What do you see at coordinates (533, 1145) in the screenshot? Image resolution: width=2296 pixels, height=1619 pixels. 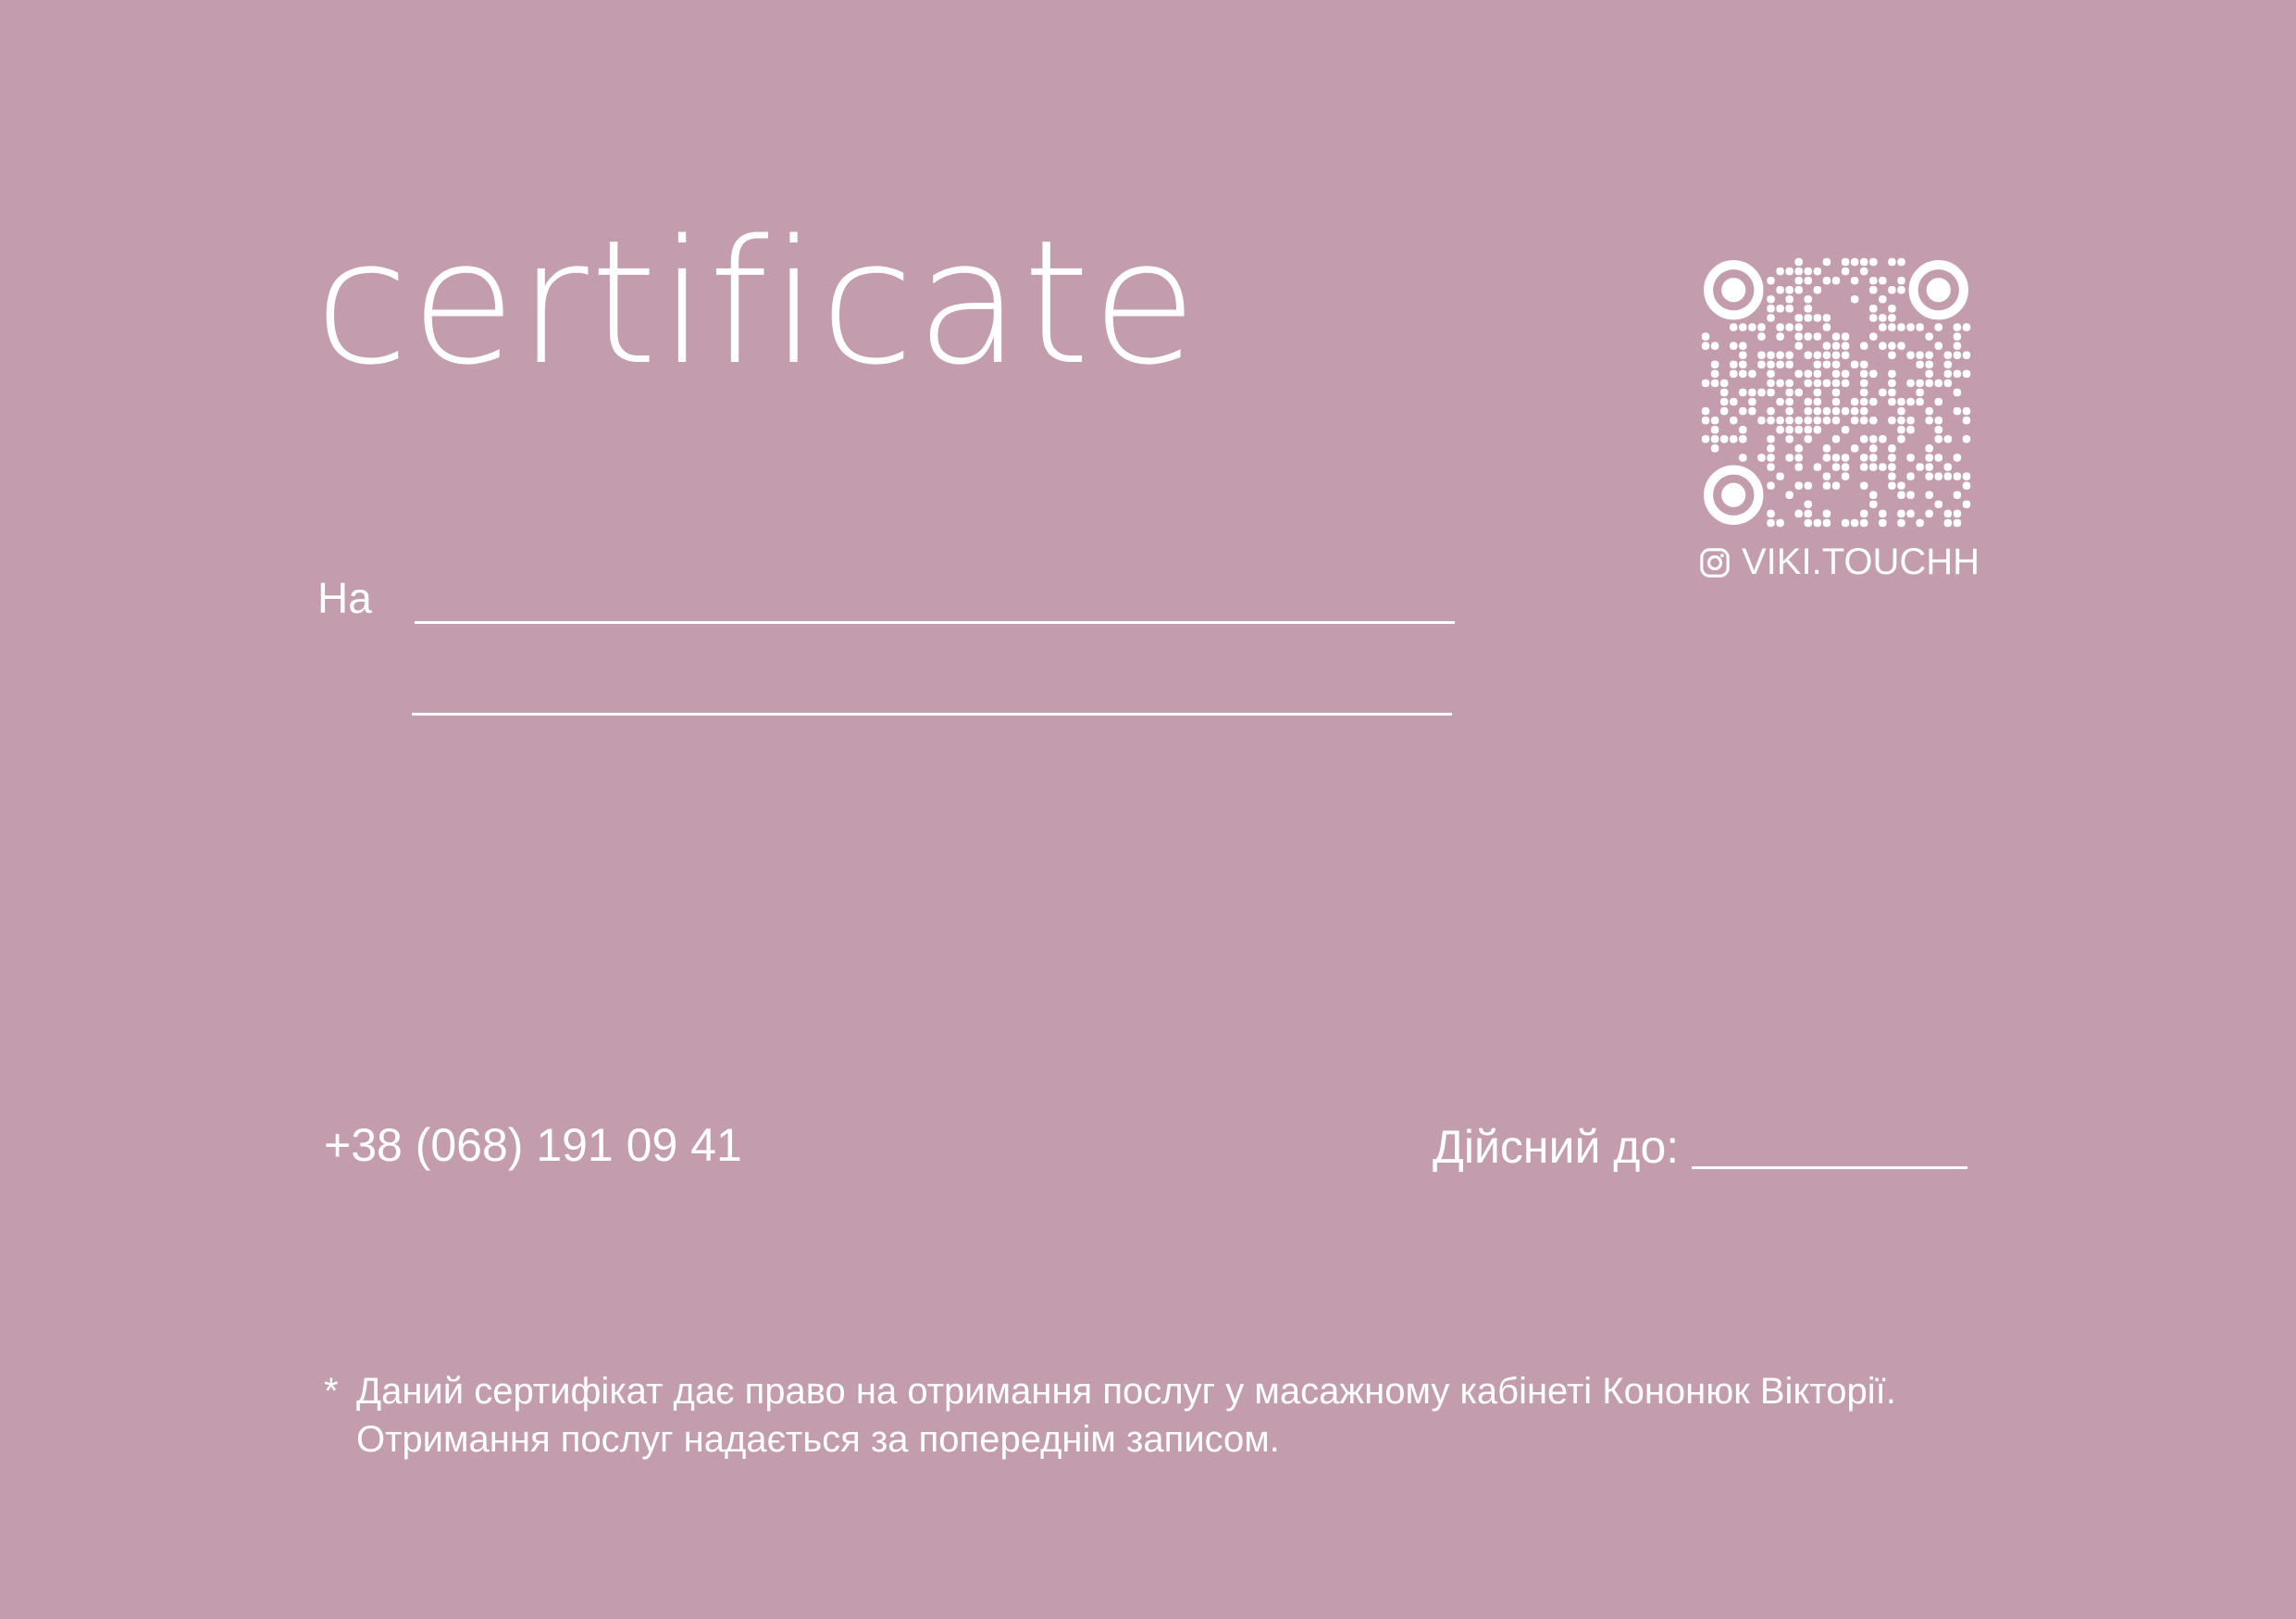 I see `phone-number: +38 (068) 191 09 41` at bounding box center [533, 1145].